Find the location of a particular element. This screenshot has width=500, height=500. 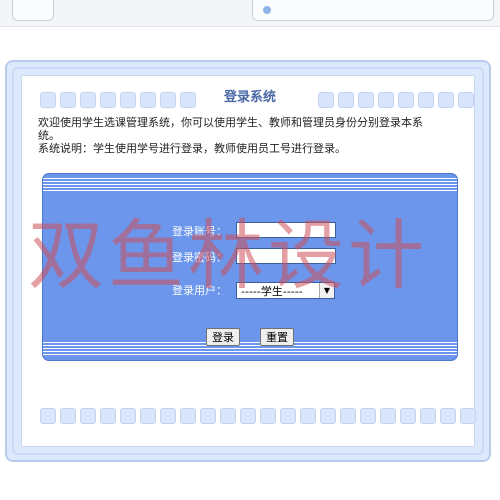

browser-top-strip is located at coordinates (250, 13).